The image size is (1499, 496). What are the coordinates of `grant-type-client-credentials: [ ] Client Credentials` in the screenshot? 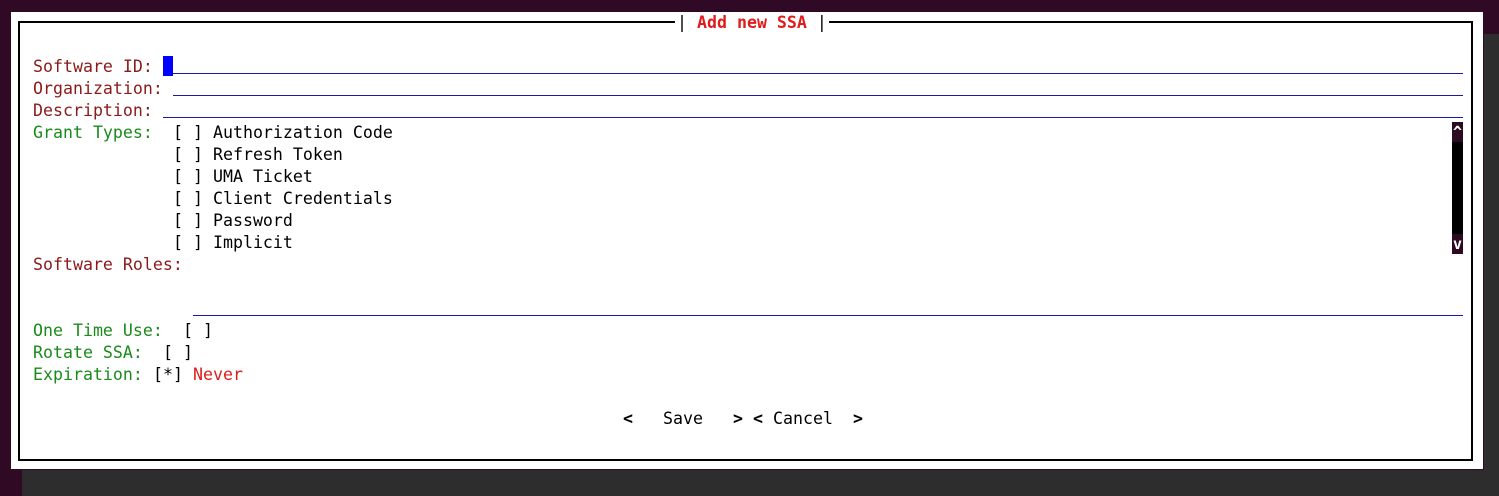 It's located at (283, 199).